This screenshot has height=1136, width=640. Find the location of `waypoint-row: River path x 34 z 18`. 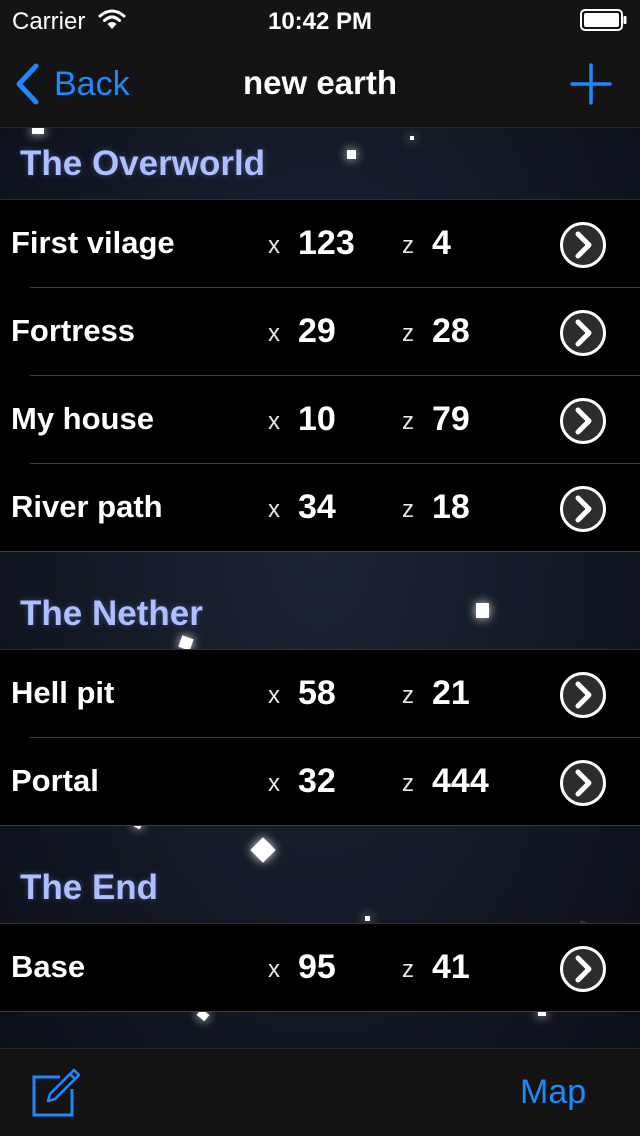

waypoint-row: River path x 34 z 18 is located at coordinates (320, 508).